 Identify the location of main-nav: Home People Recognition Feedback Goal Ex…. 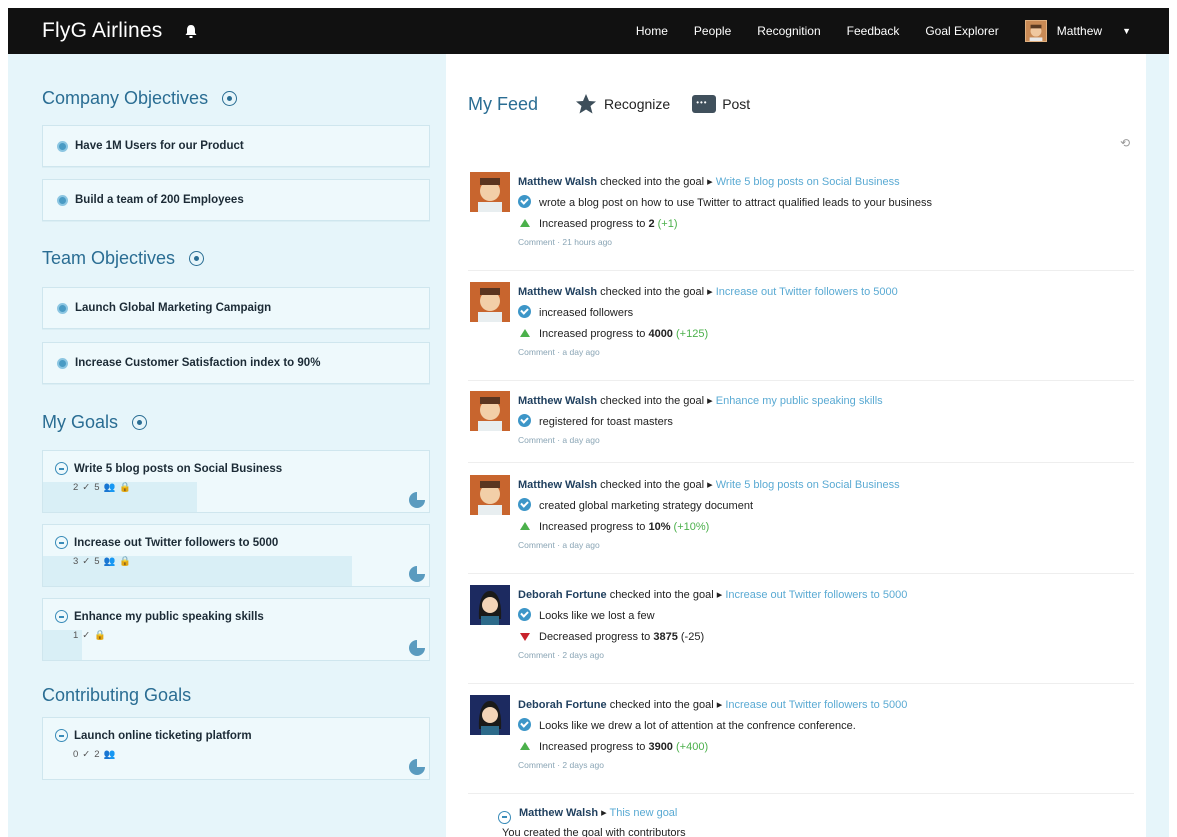
(889, 31).